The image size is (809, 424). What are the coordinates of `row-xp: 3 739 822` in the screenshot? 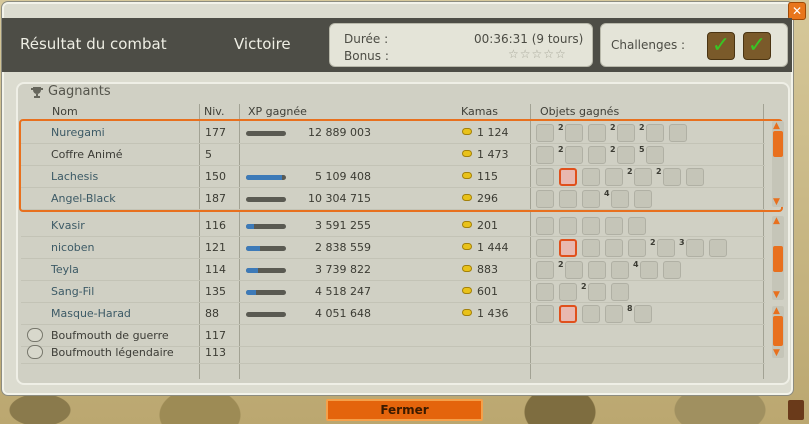 It's located at (343, 269).